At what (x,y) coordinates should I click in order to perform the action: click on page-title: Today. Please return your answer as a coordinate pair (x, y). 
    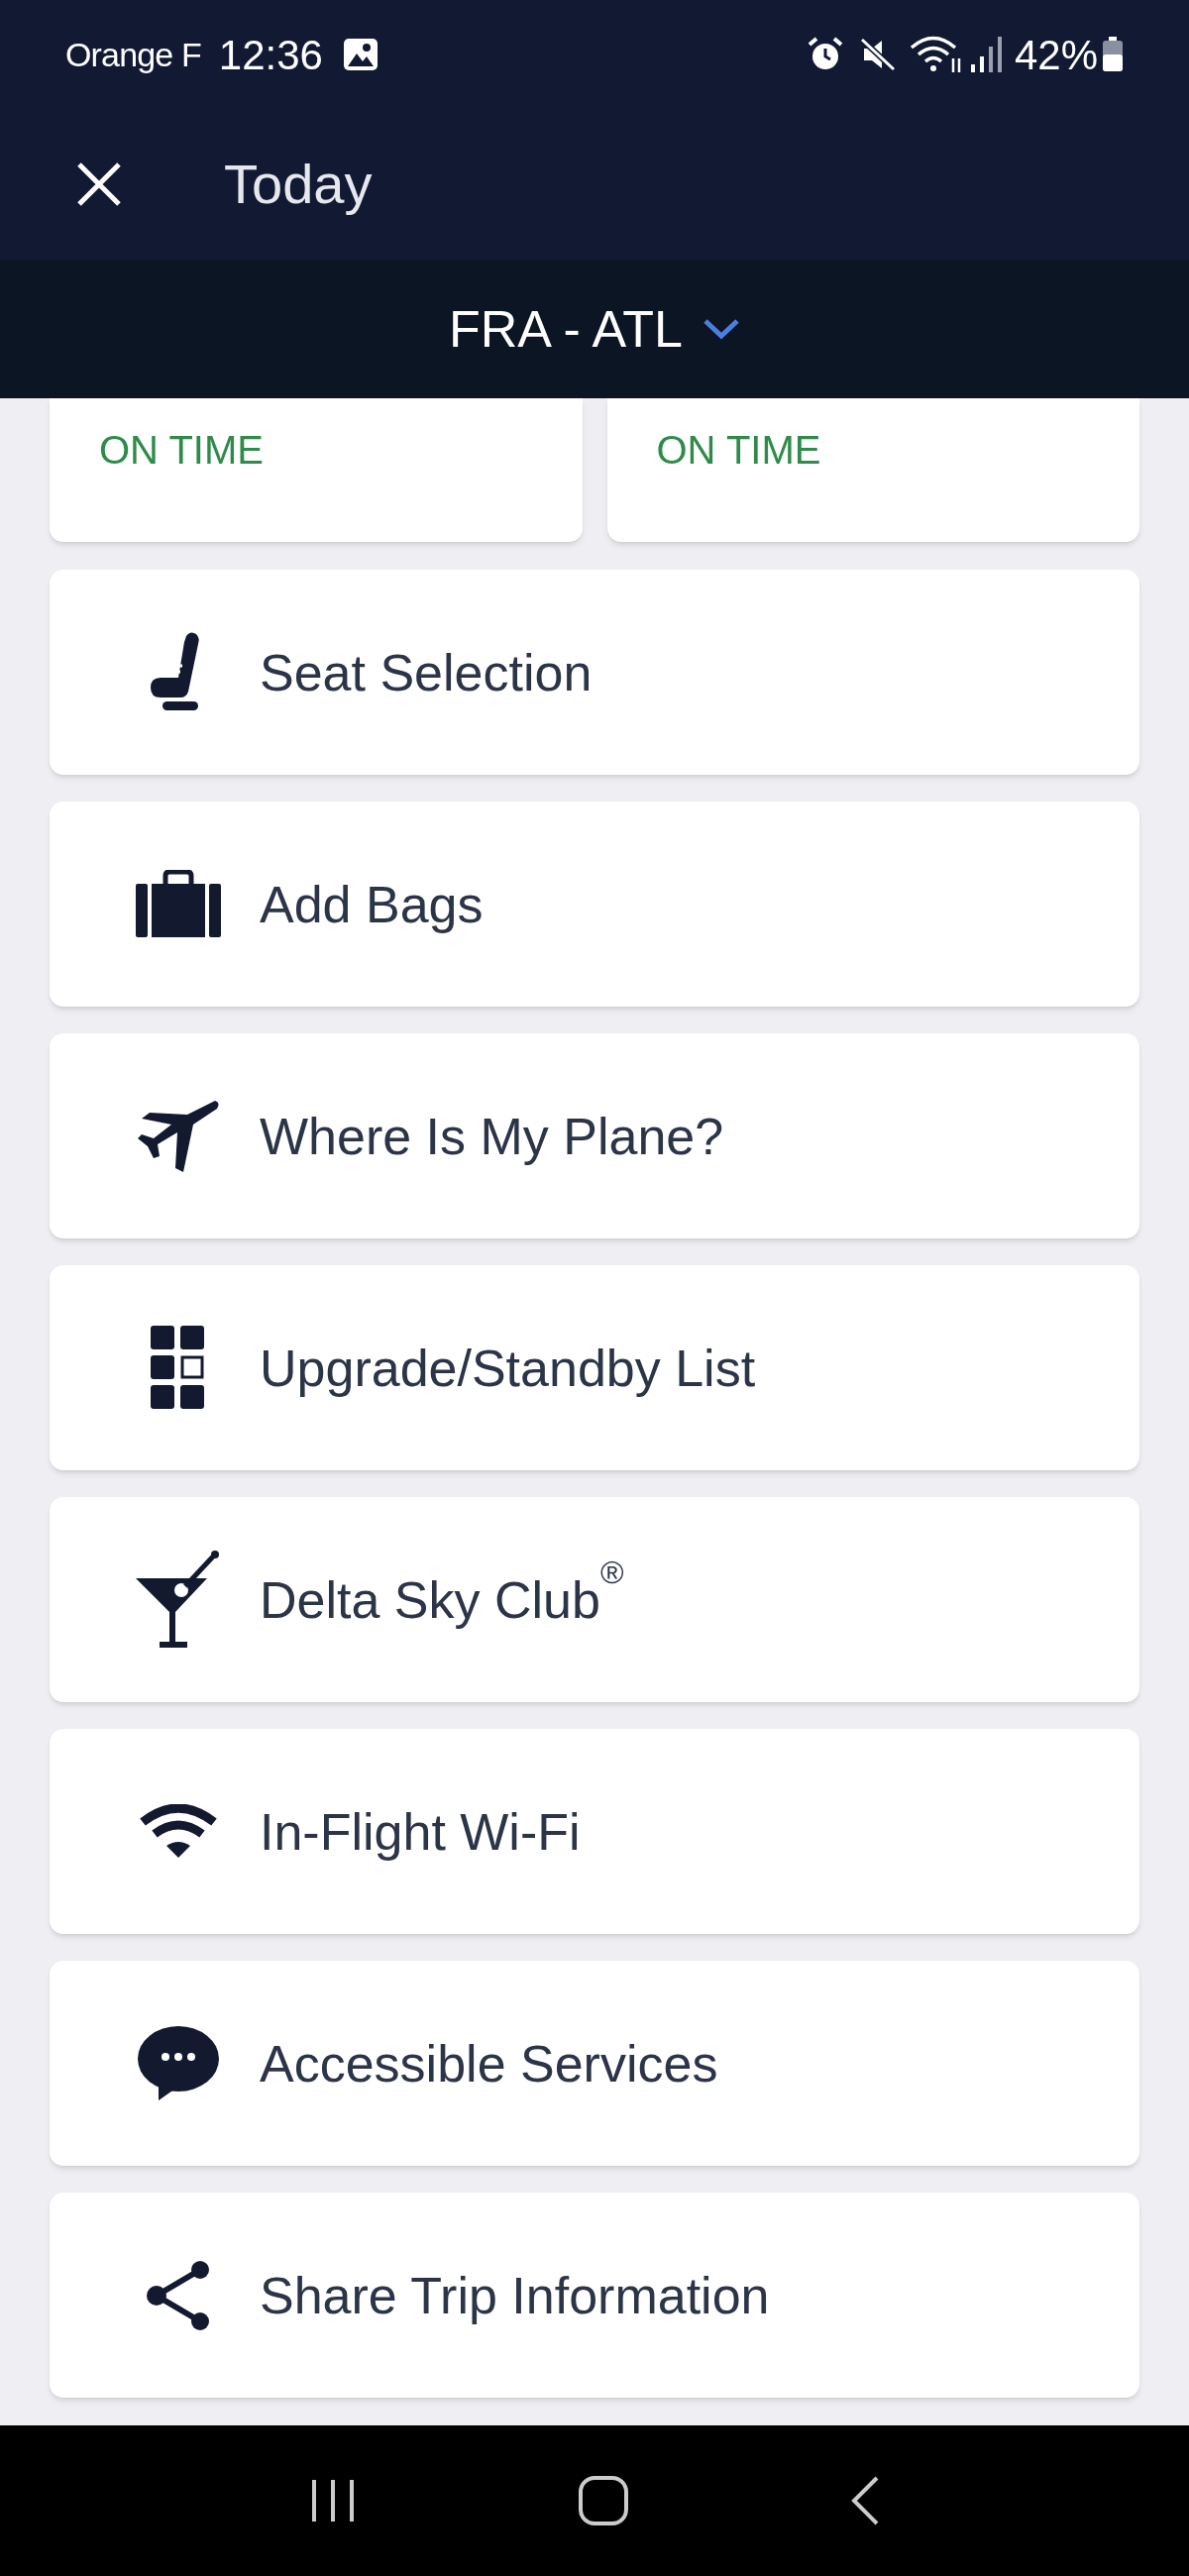
    Looking at the image, I should click on (298, 184).